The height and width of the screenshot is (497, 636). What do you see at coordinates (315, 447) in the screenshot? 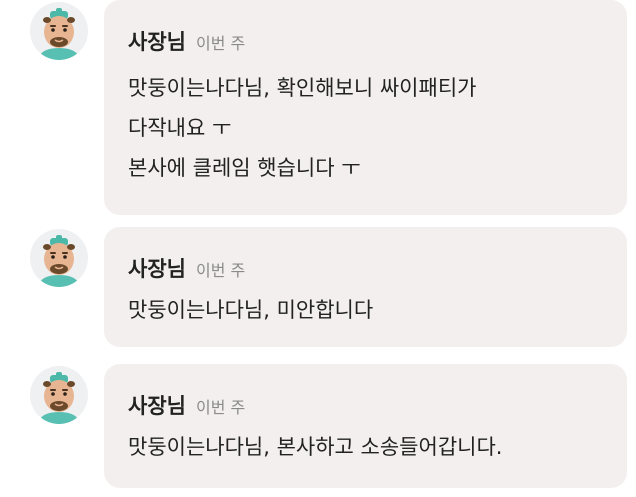
I see `message-text-line: 맛둥이는나다님, 본사하고 소송들어갑니다.` at bounding box center [315, 447].